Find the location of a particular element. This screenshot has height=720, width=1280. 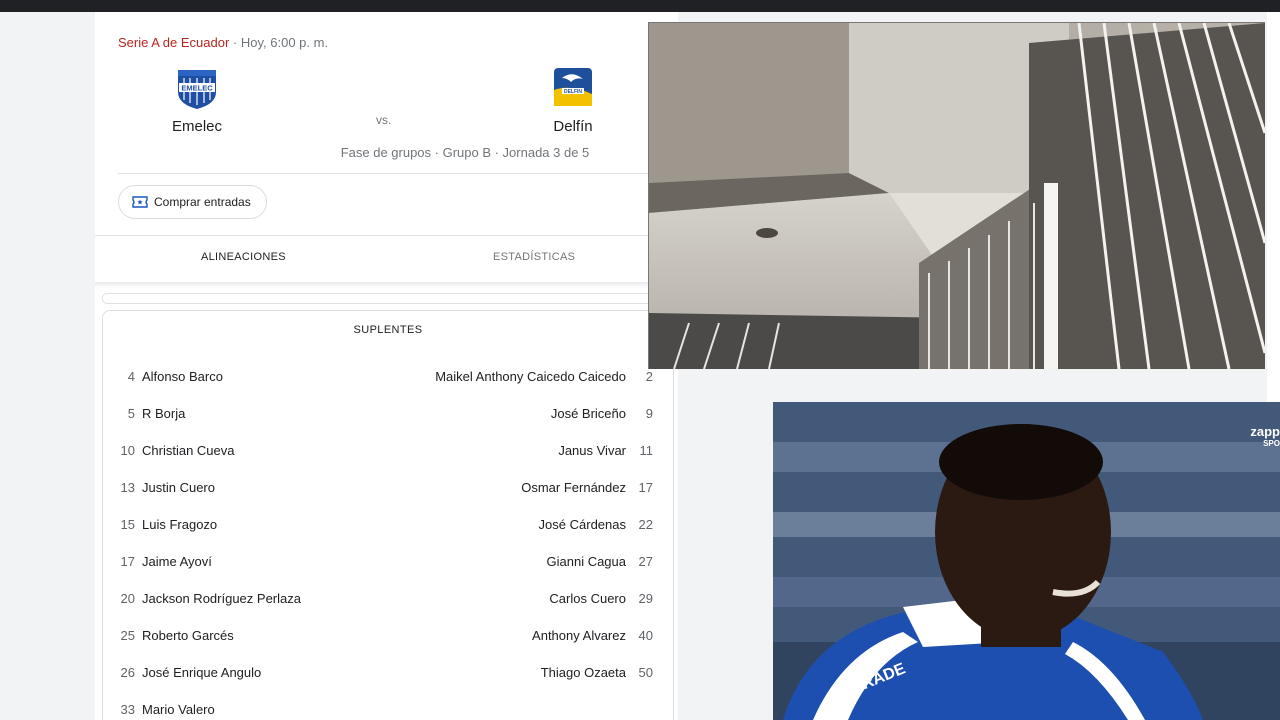

browser-top-bar is located at coordinates (640, 6).